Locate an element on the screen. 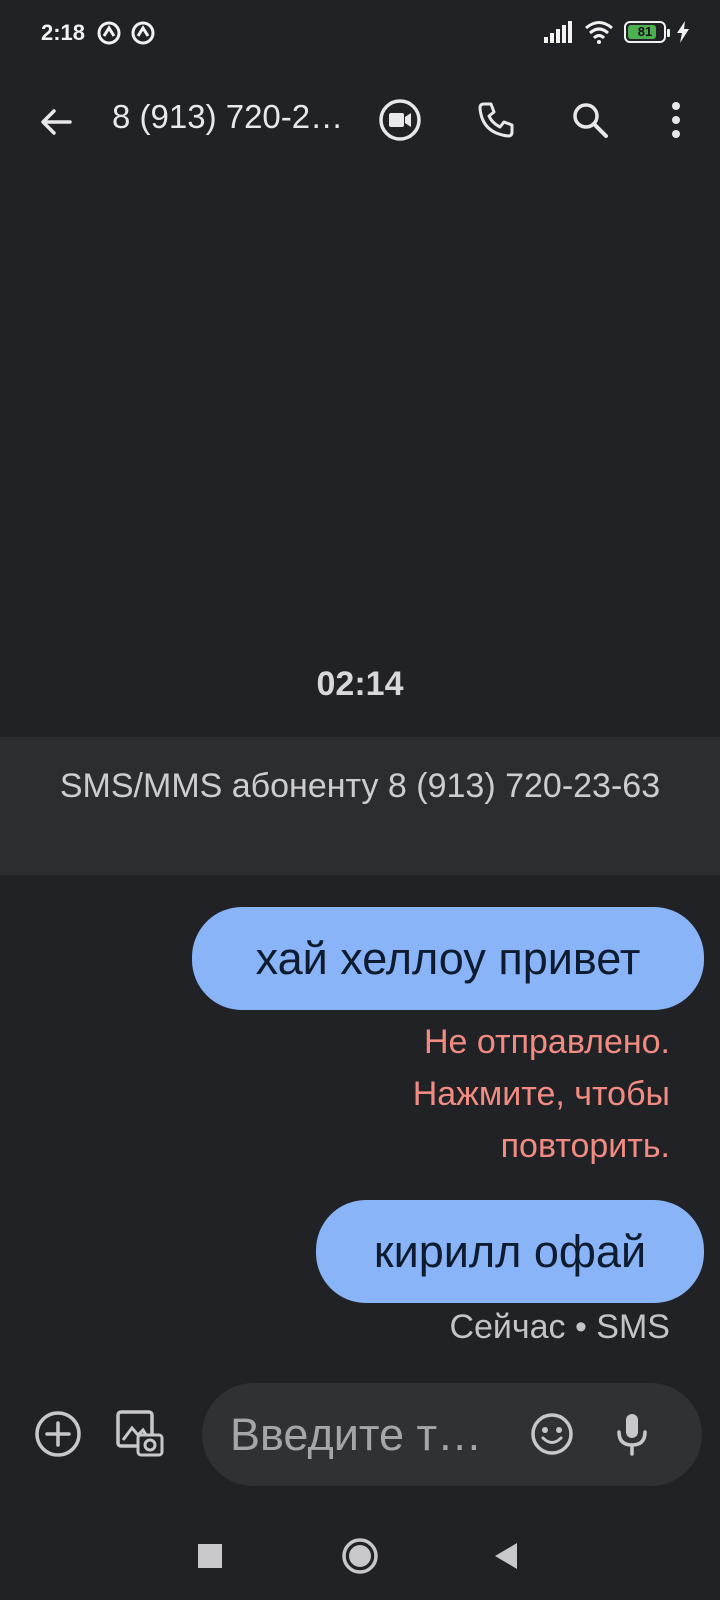  navigation-bar is located at coordinates (360, 1550).